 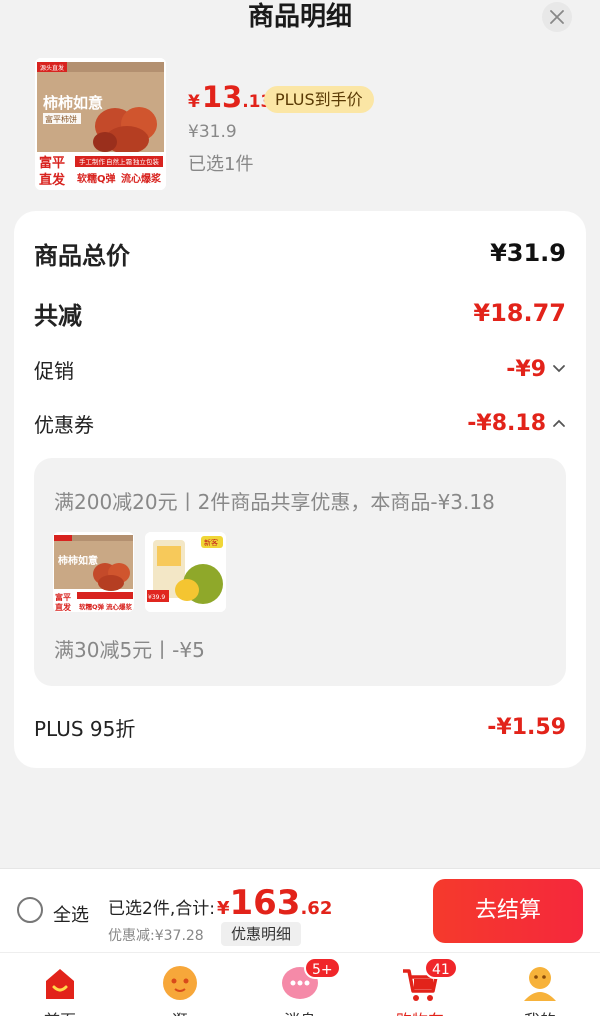 I want to click on thumb-name-text: 柿柿如意, so click(x=73, y=103).